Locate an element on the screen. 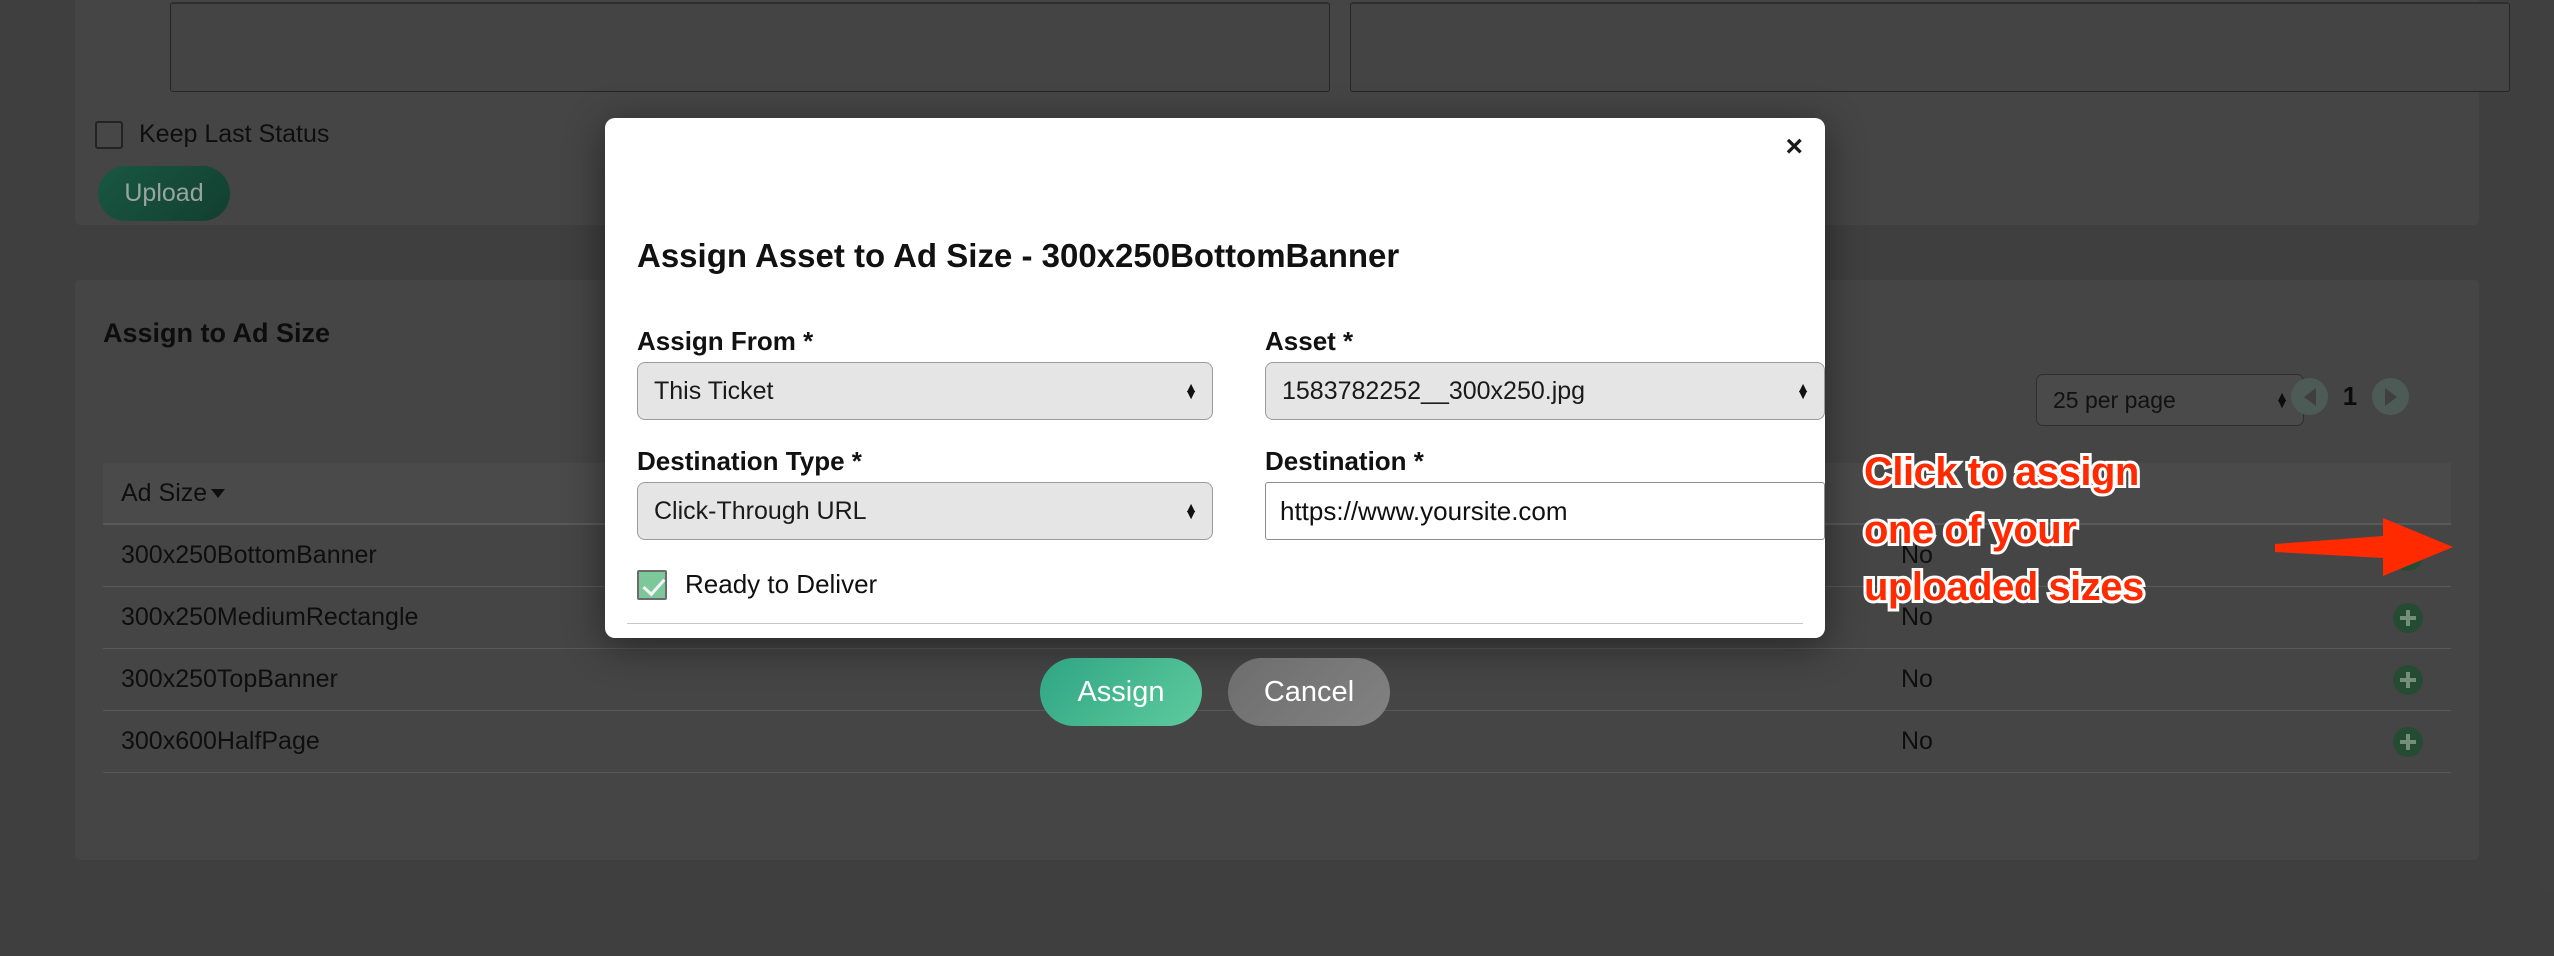  prev-page-icon is located at coordinates (2309, 396).